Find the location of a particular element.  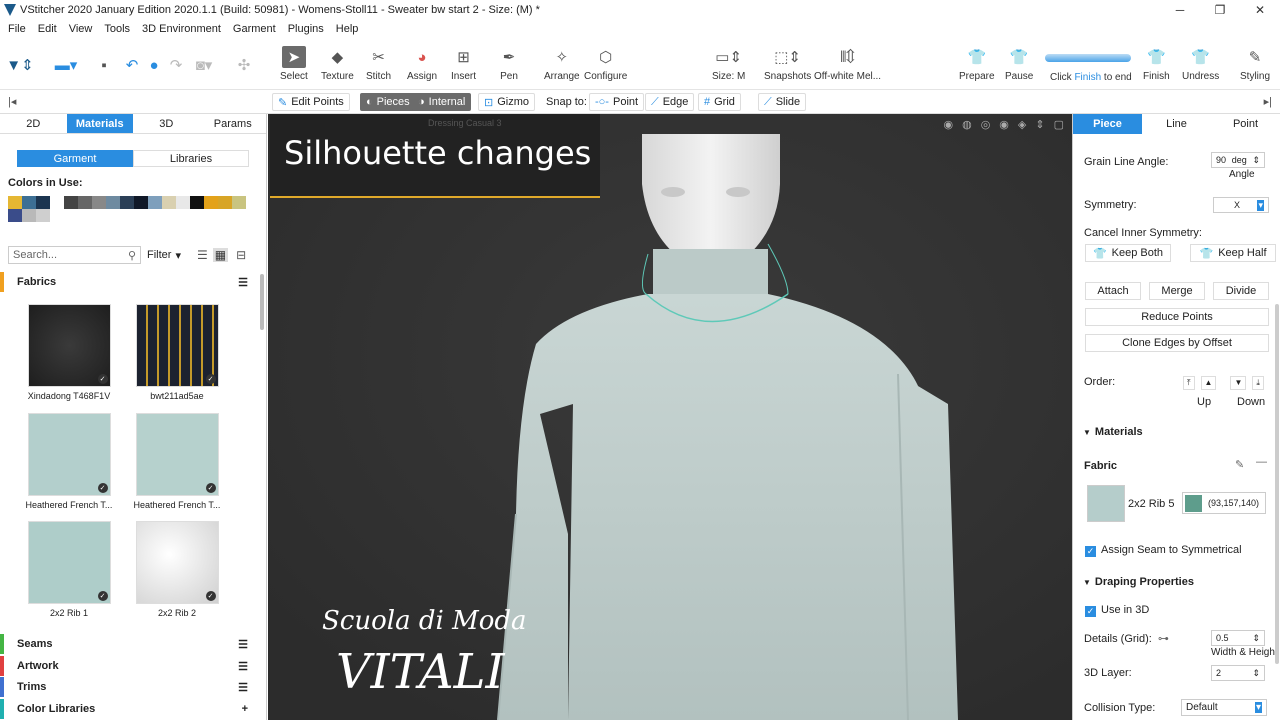

edit-points-button: ✎ Edit Points is located at coordinates (311, 102).